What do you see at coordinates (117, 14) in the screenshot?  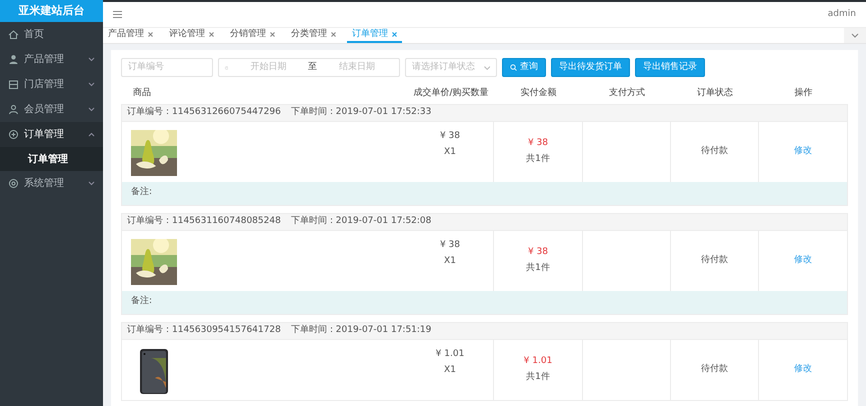 I see `menu-icon` at bounding box center [117, 14].